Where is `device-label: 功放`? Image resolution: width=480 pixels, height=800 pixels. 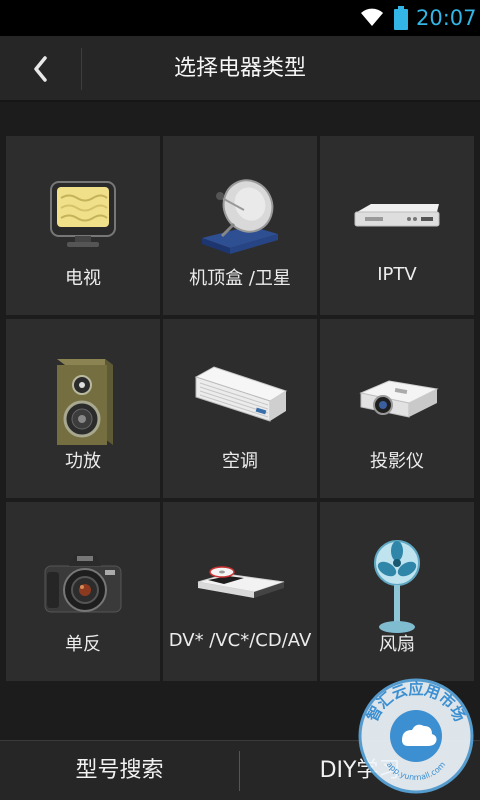 device-label: 功放 is located at coordinates (83, 461).